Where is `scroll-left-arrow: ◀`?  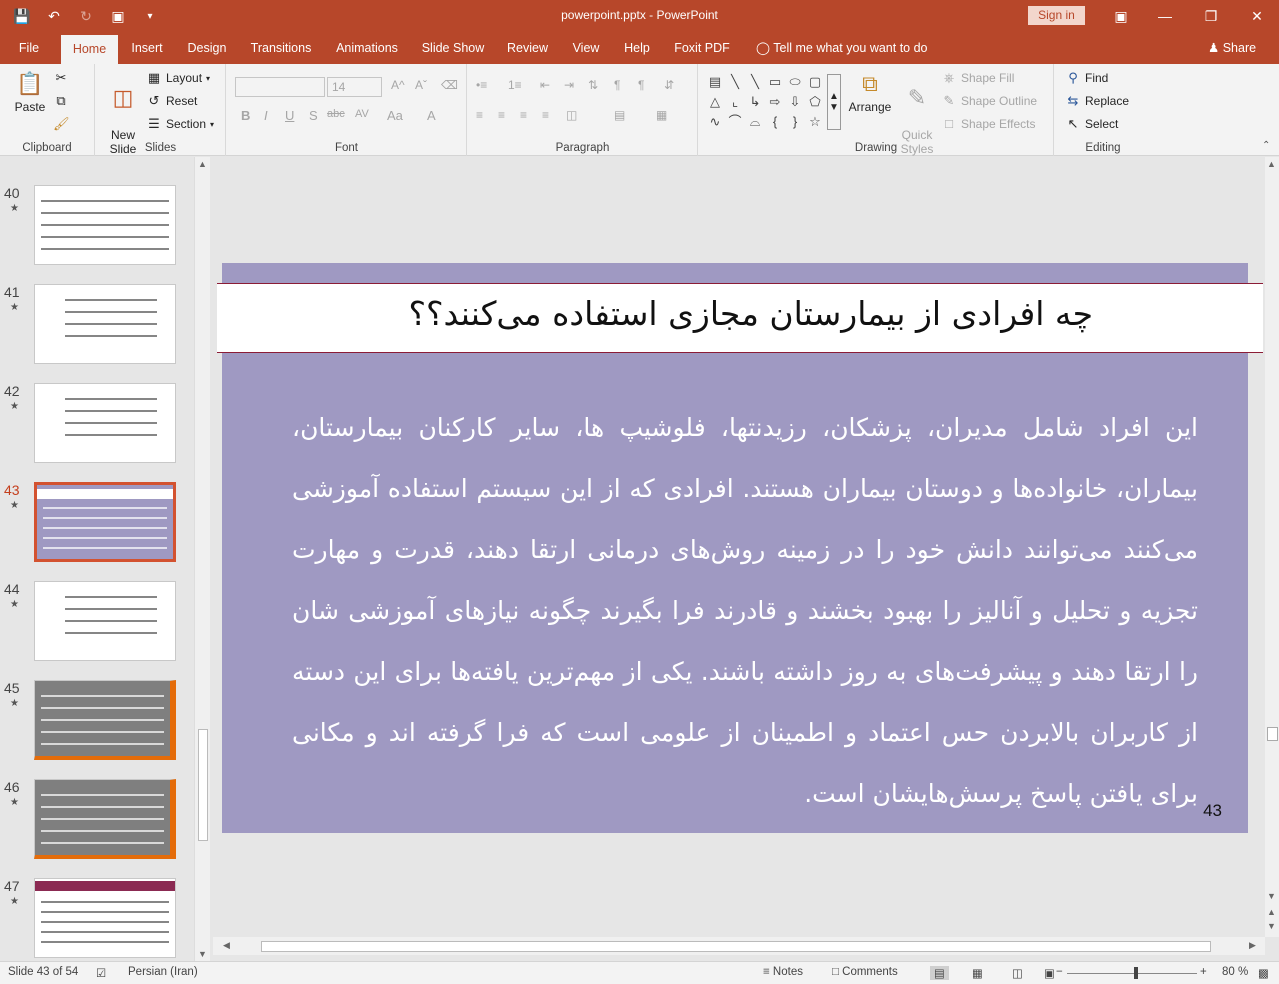 scroll-left-arrow: ◀ is located at coordinates (226, 945).